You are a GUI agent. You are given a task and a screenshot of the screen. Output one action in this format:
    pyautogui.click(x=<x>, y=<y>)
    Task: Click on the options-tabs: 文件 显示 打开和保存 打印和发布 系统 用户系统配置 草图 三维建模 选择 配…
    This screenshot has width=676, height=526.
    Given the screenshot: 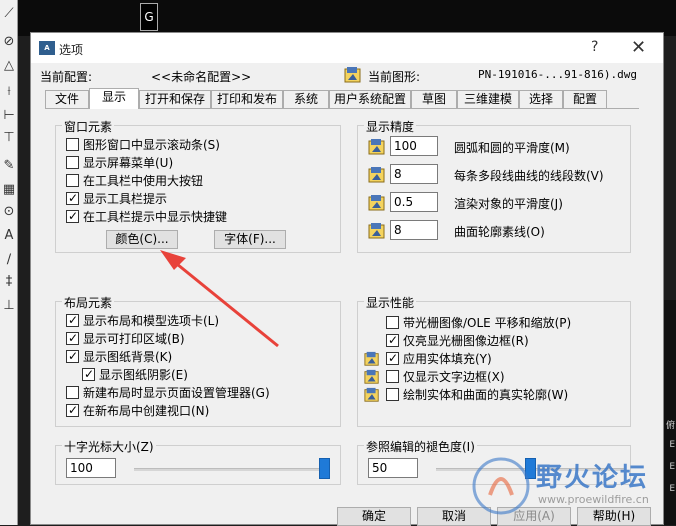 What is the action you would take?
    pyautogui.click(x=335, y=98)
    